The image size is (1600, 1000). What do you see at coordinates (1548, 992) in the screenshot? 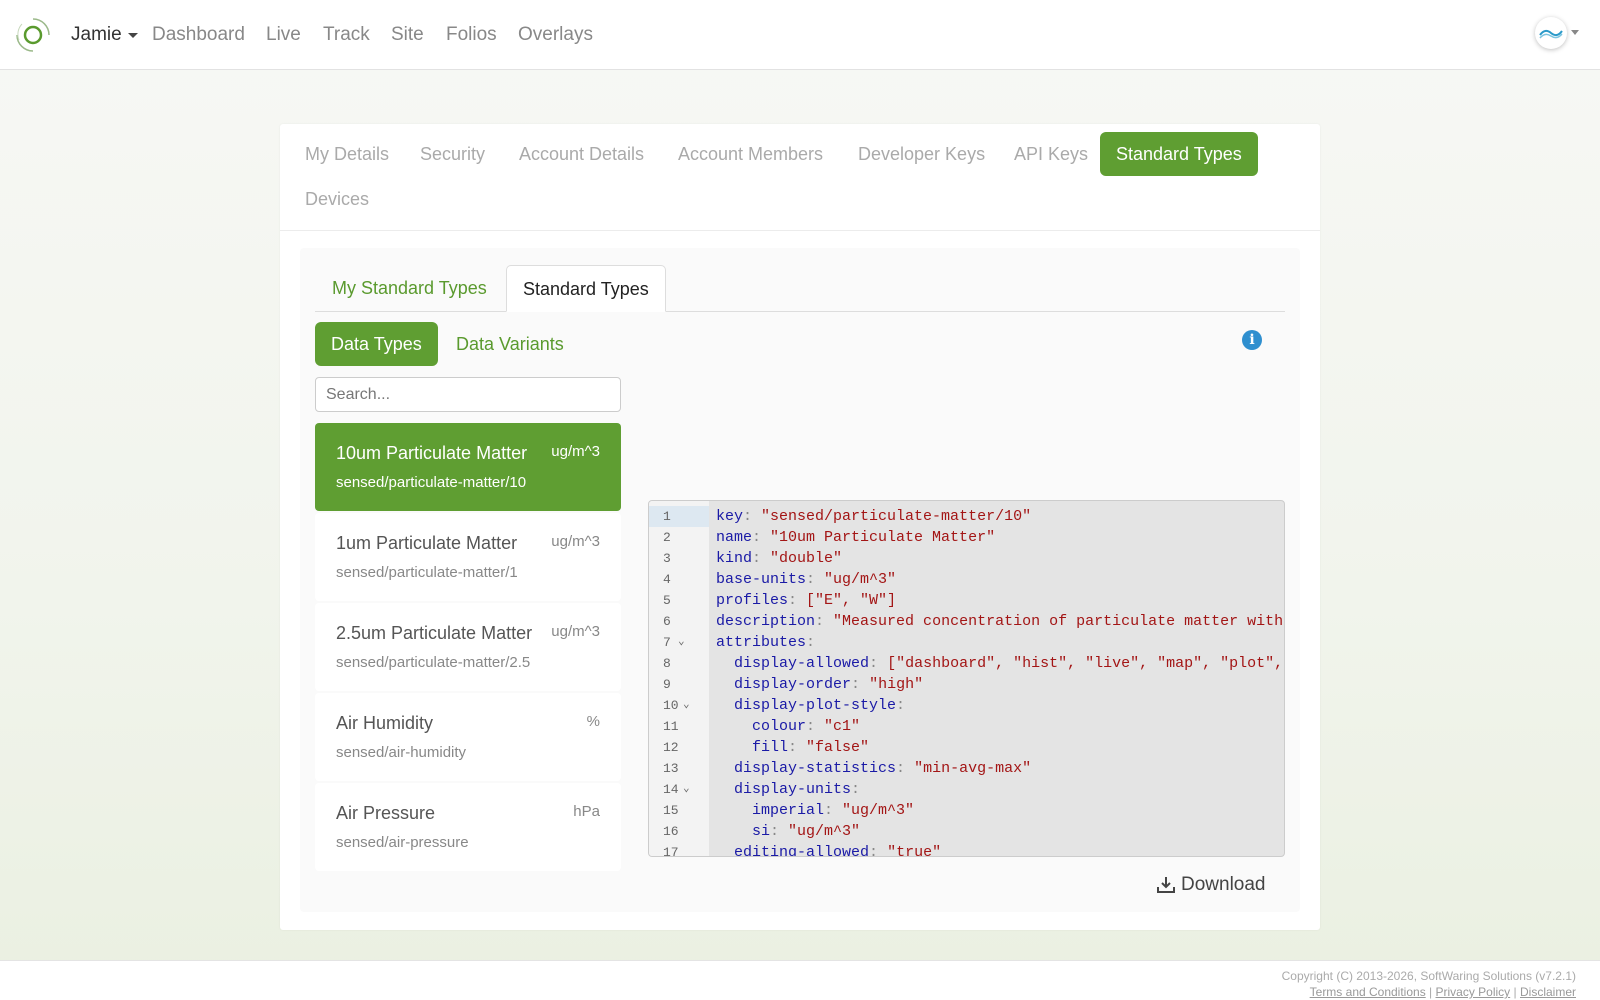
I see `disclaimer-link: Disclaimer` at bounding box center [1548, 992].